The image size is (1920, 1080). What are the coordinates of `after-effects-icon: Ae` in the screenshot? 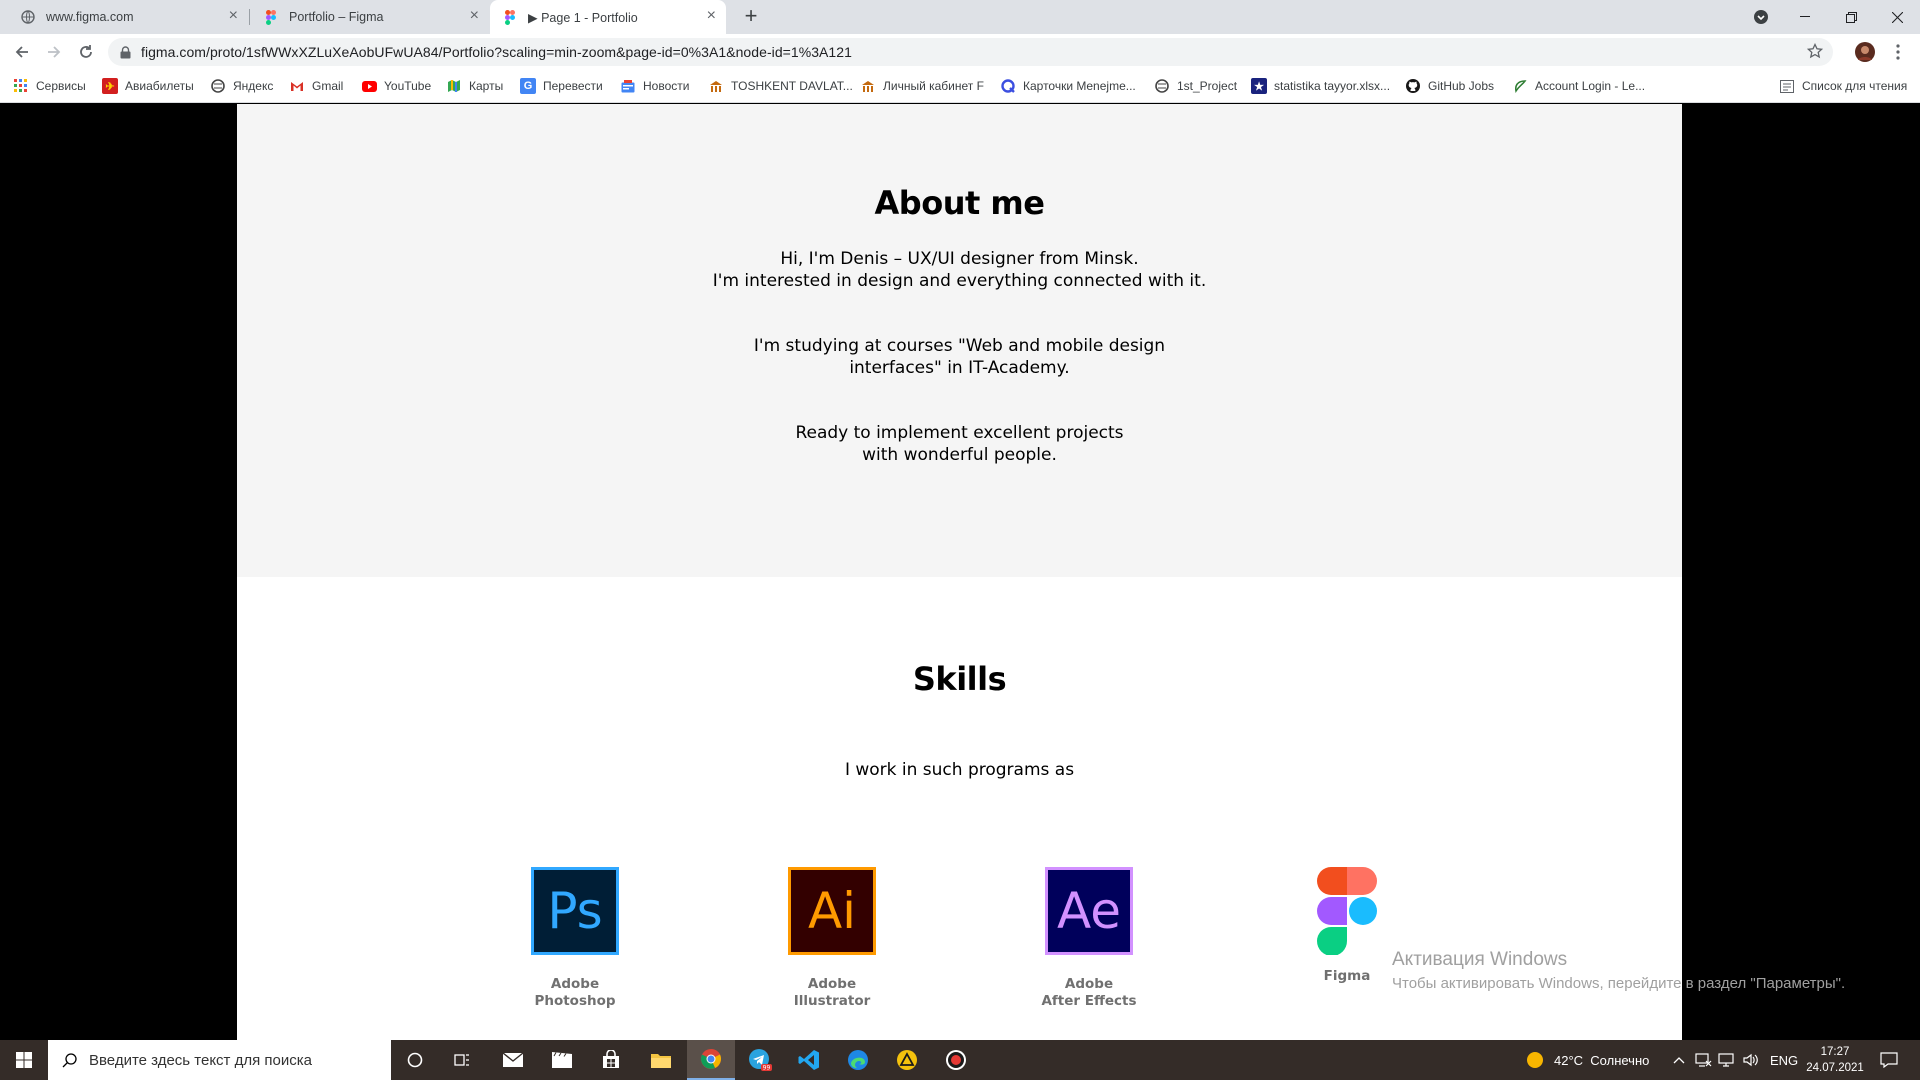 It's located at (1089, 911).